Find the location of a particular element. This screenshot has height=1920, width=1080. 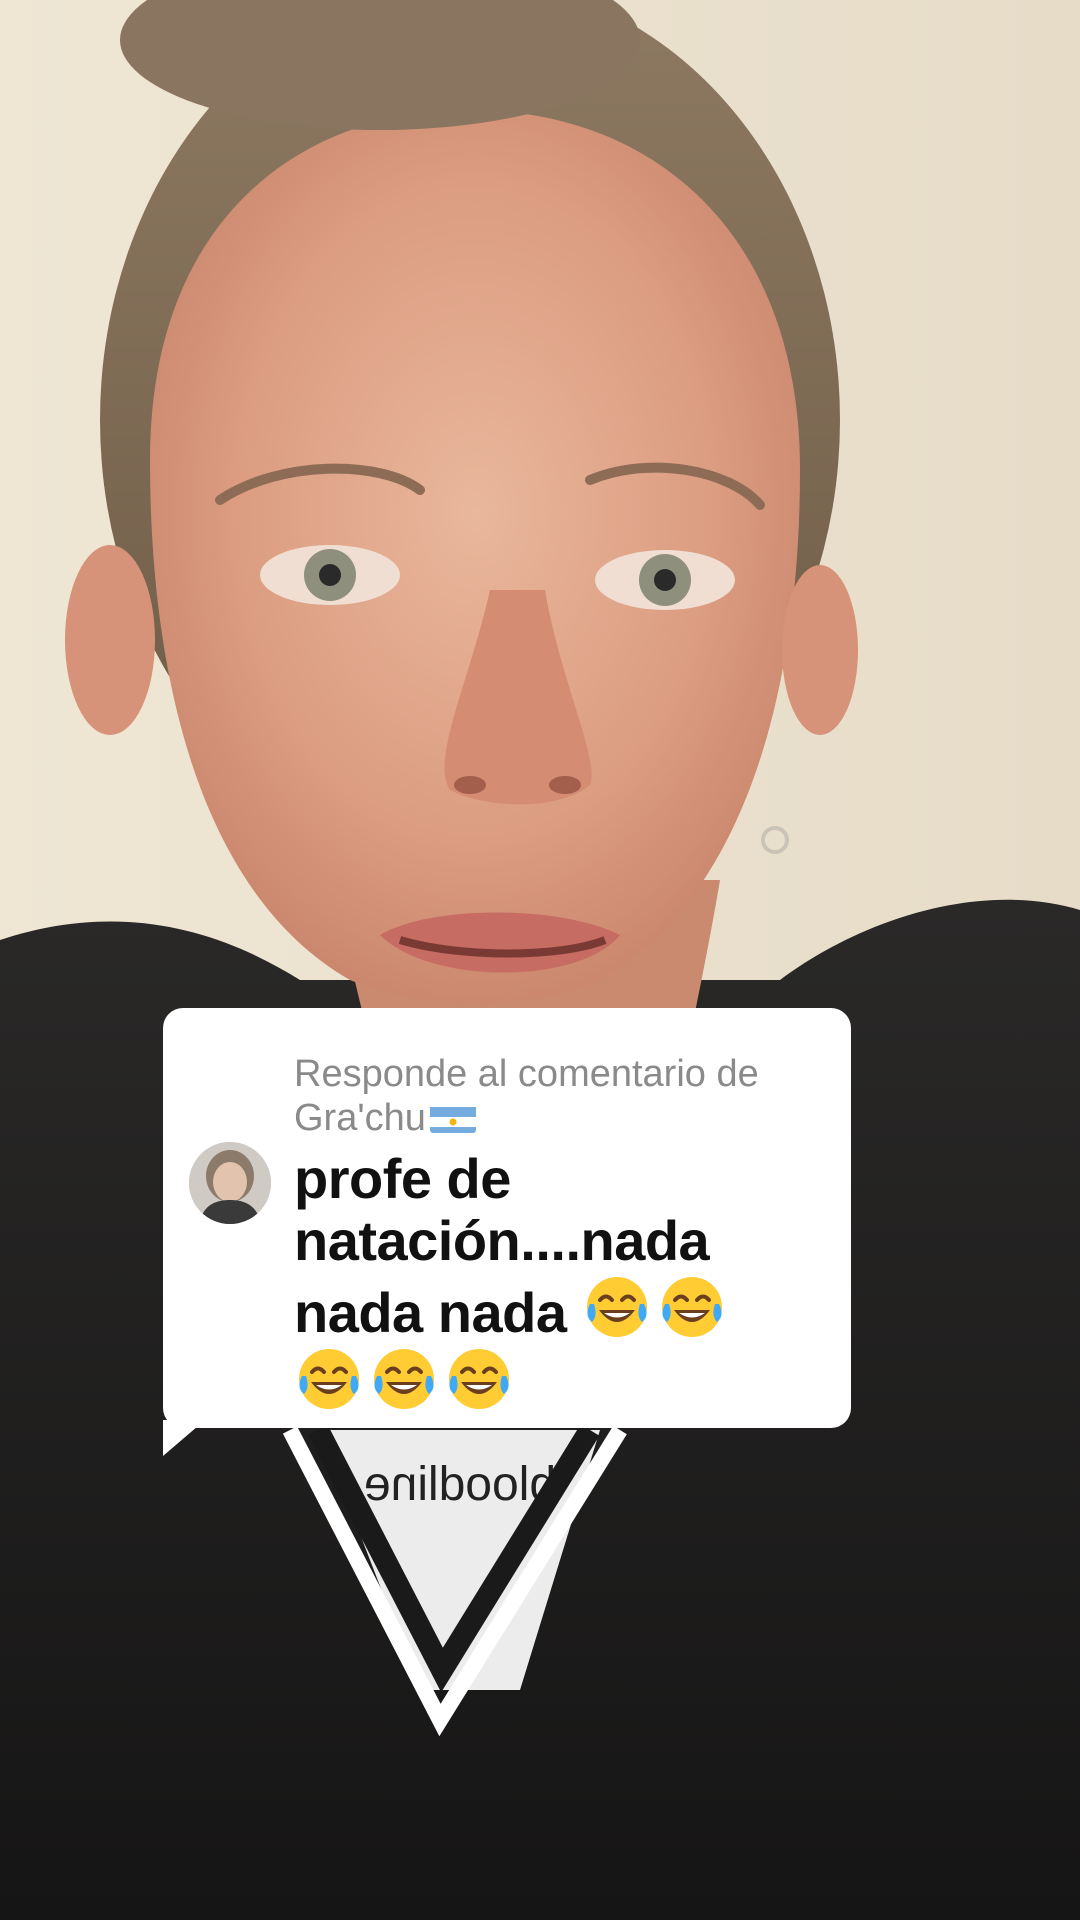

emoji-row is located at coordinates (657, 1310).